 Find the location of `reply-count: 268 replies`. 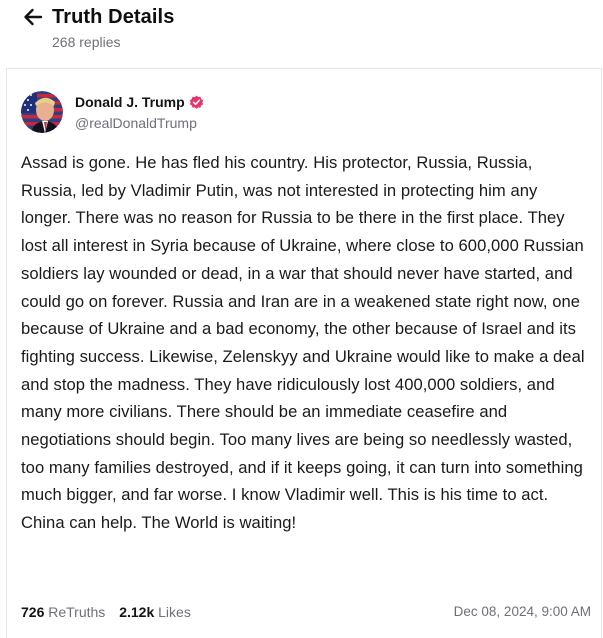

reply-count: 268 replies is located at coordinates (86, 42).